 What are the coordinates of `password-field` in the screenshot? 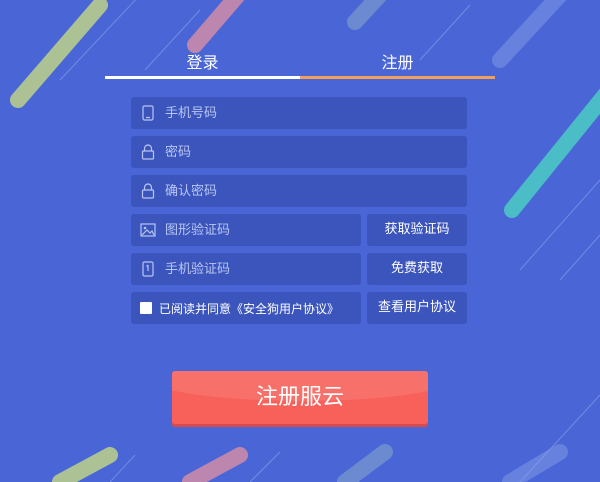 It's located at (299, 152).